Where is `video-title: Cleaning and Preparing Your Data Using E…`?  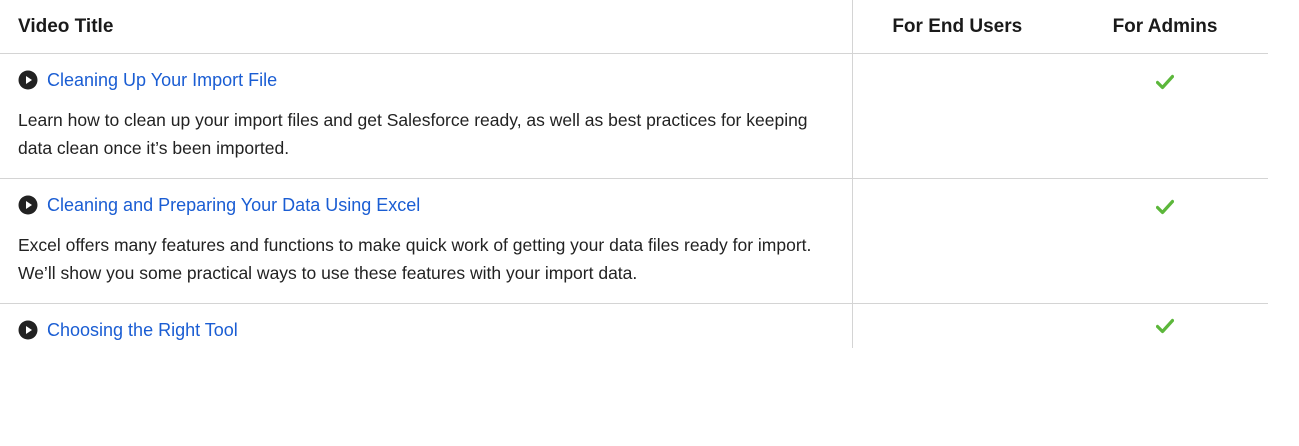 video-title: Cleaning and Preparing Your Data Using E… is located at coordinates (234, 205).